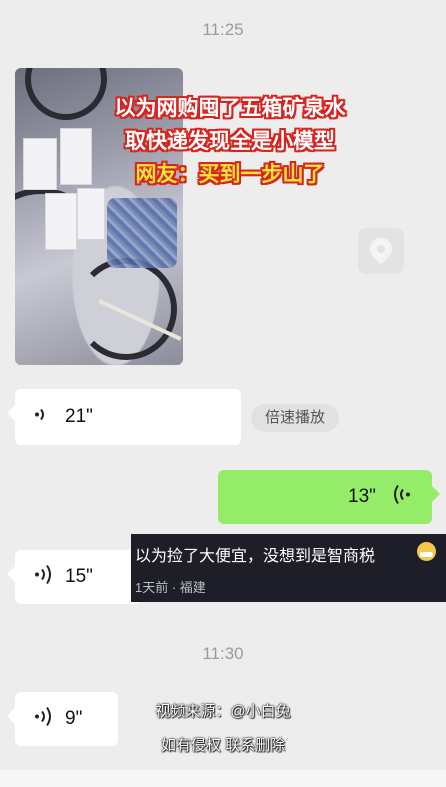 Image resolution: width=446 pixels, height=787 pixels. Describe the element at coordinates (295, 418) in the screenshot. I see `speed-playback-button: 倍速播放` at that location.